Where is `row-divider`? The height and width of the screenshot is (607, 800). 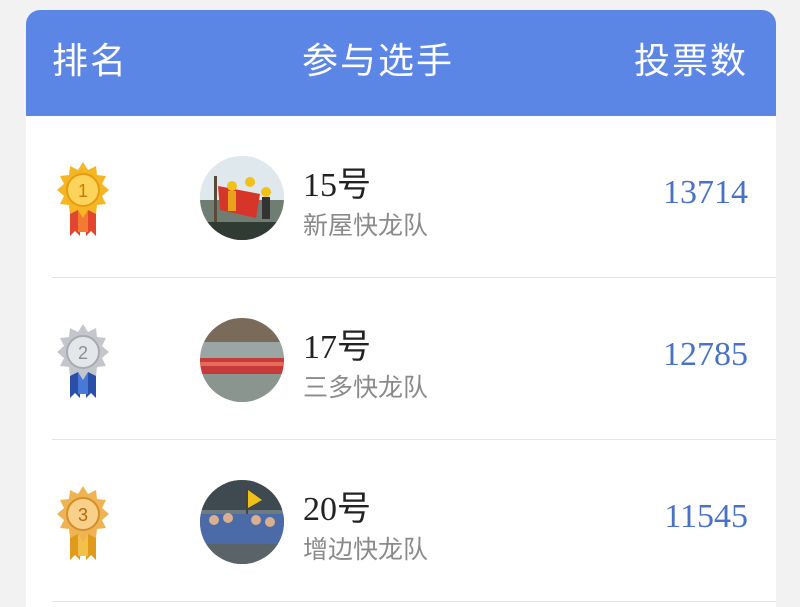
row-divider is located at coordinates (414, 601).